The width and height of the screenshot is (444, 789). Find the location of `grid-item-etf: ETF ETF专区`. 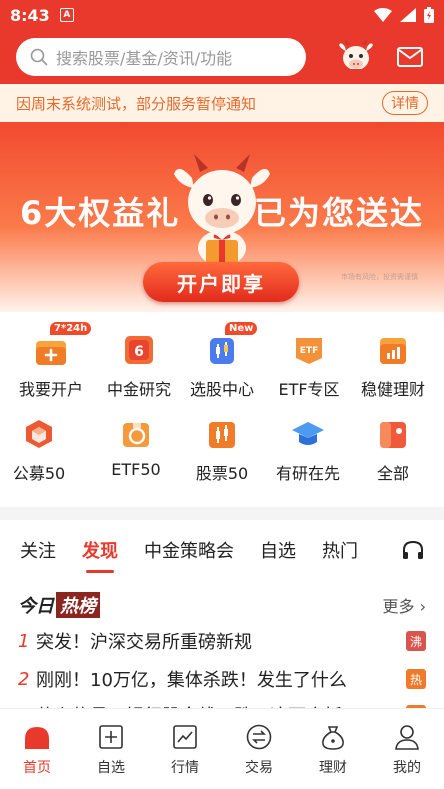

grid-item-etf: ETF ETF专区 is located at coordinates (309, 367).